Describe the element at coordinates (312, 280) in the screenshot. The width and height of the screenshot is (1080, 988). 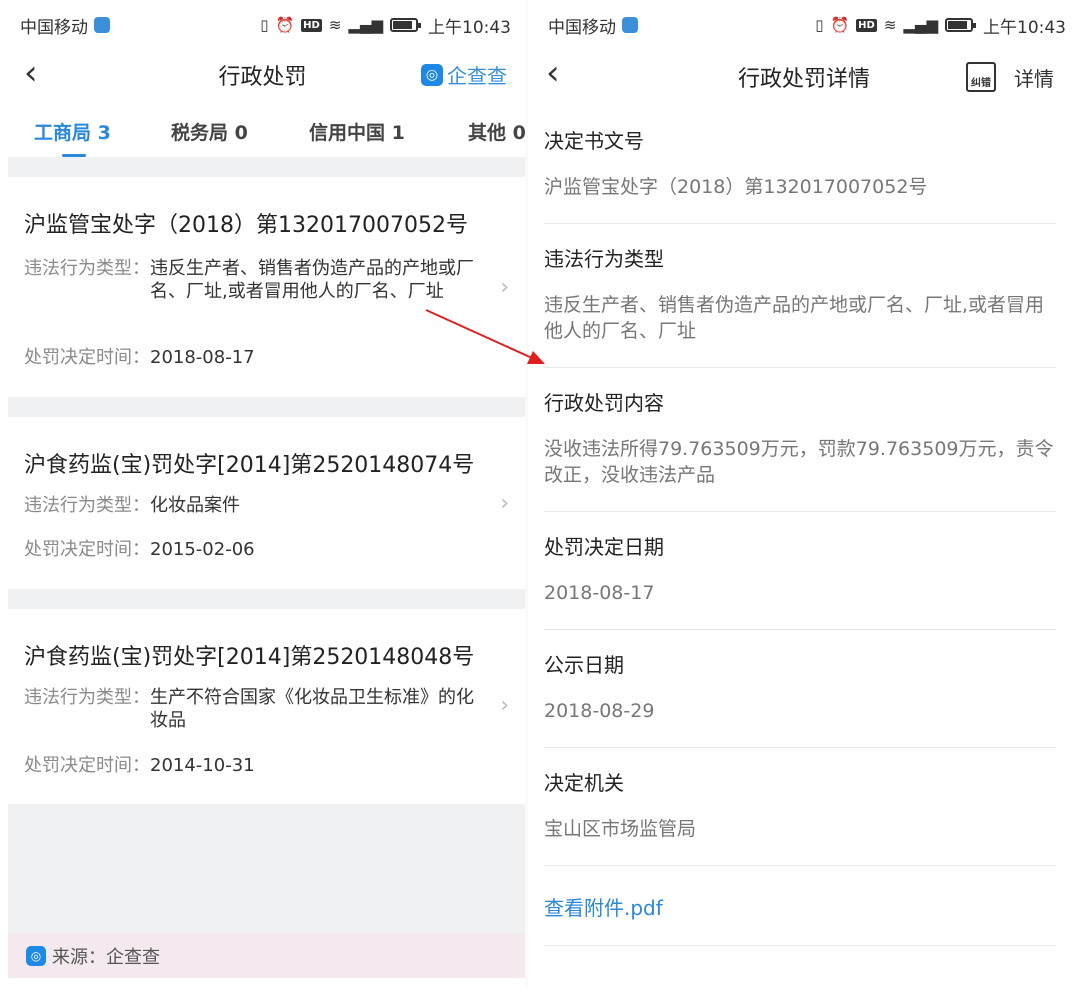
I see `type-value: 违反生产者、销售者伪造产品的产地或厂名、厂址,或者冒用他人的厂名、厂址` at that location.